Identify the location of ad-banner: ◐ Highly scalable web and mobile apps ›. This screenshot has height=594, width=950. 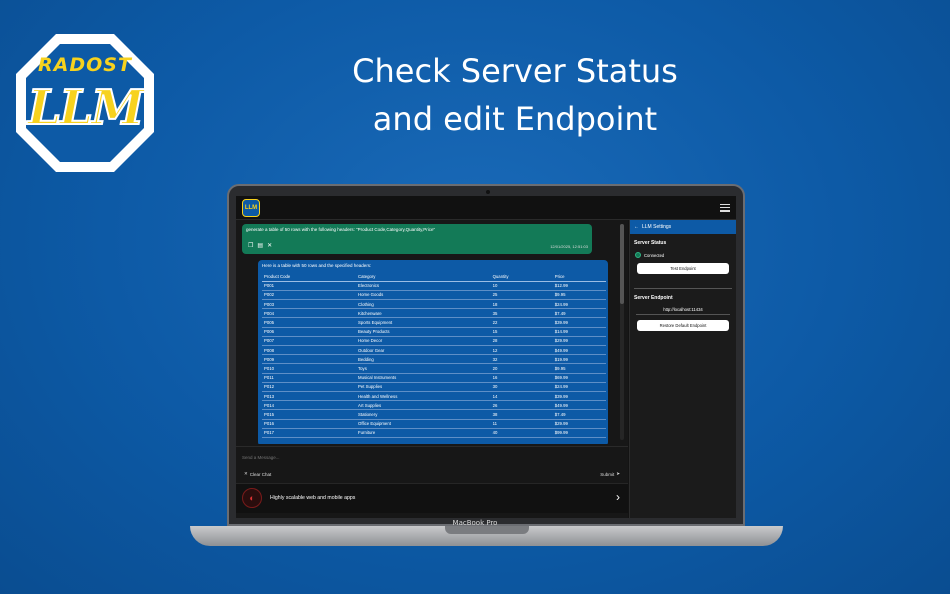
(432, 498).